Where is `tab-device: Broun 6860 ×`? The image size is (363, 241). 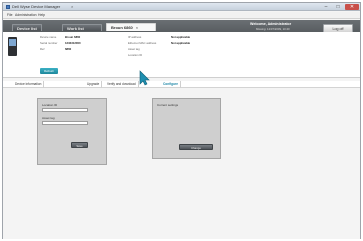
tab-device: Broun 6860 × is located at coordinates (131, 27).